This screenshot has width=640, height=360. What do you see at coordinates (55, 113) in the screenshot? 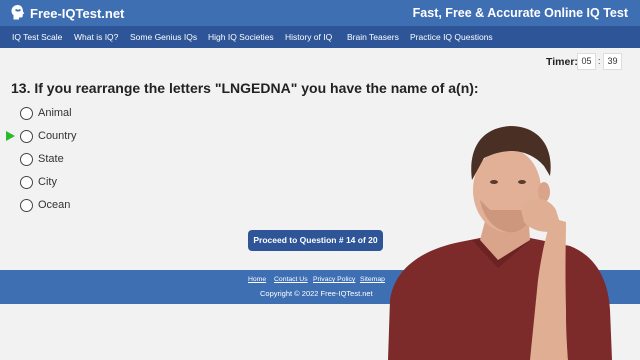
I see `option-label: Animal` at bounding box center [55, 113].